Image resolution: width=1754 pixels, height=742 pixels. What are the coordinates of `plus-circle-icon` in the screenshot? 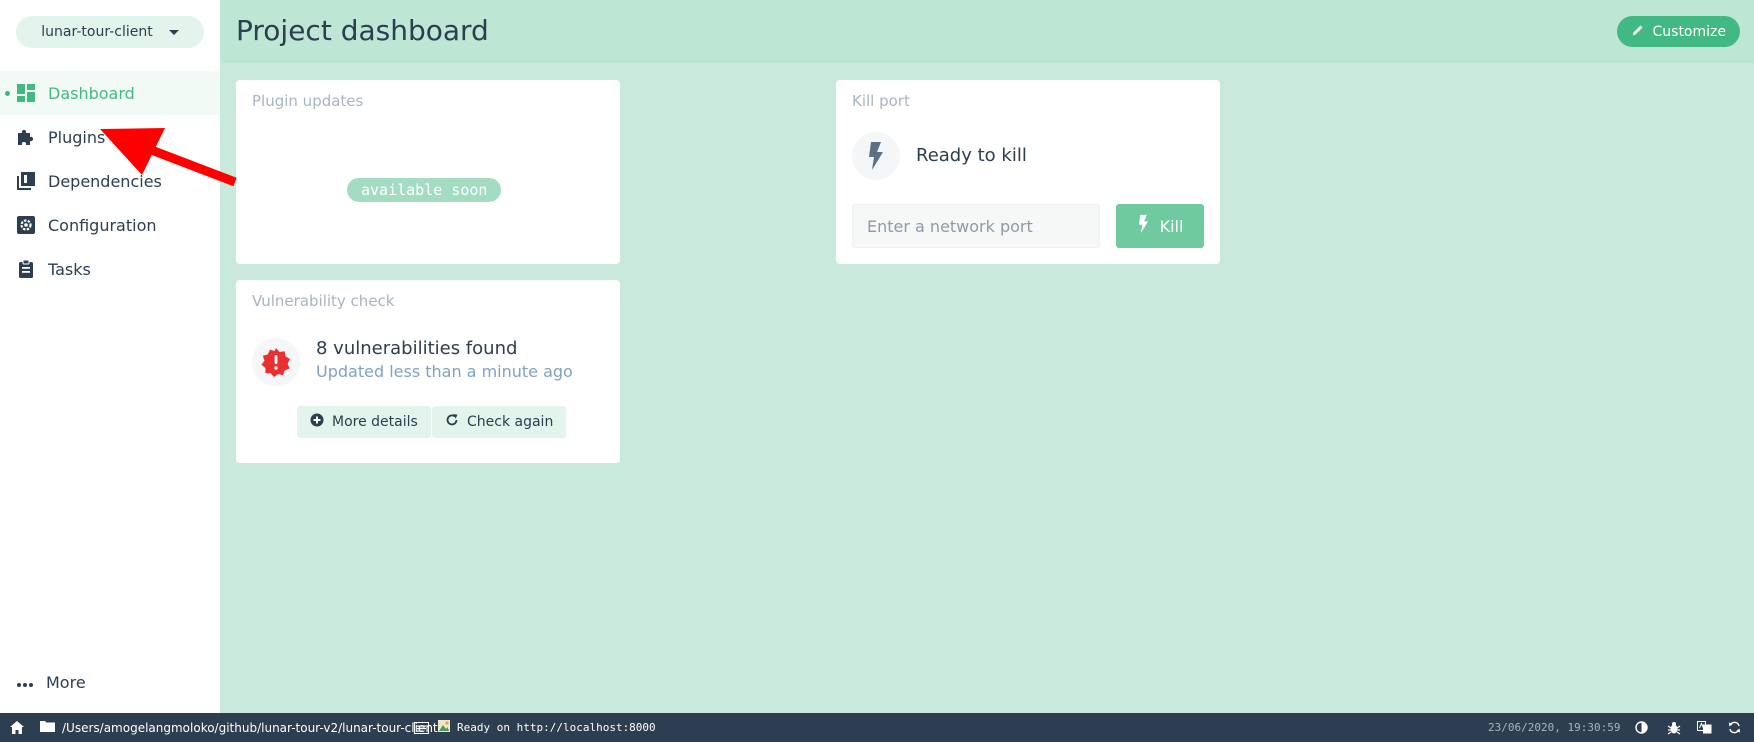 It's located at (317, 422).